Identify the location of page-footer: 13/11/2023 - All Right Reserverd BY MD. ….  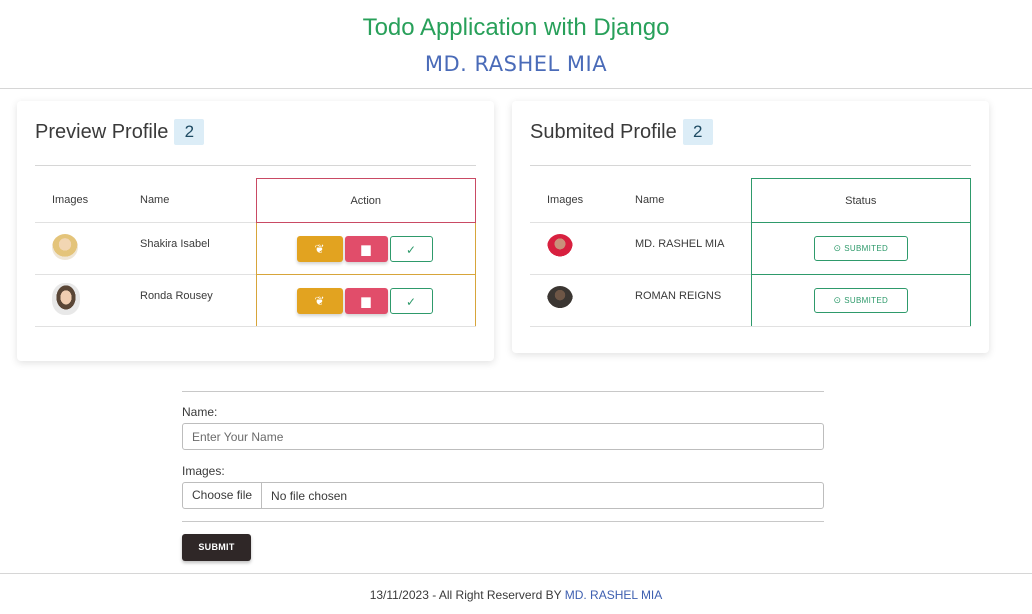
(516, 593).